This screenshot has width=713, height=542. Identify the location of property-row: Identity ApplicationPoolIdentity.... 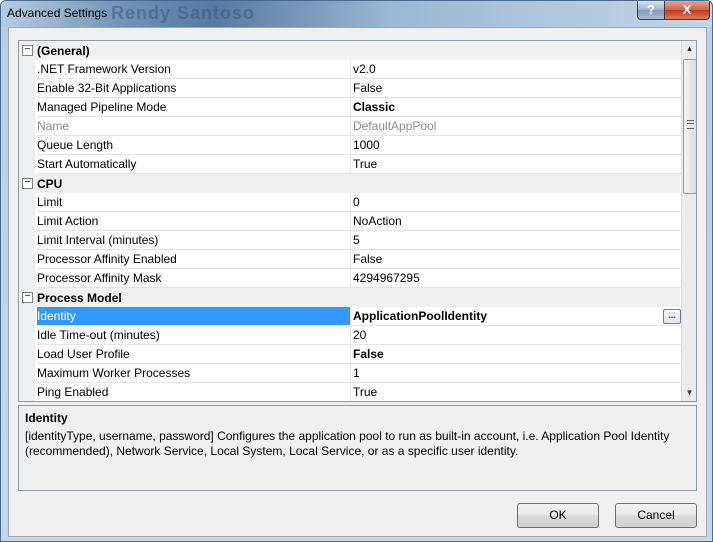
(350, 316).